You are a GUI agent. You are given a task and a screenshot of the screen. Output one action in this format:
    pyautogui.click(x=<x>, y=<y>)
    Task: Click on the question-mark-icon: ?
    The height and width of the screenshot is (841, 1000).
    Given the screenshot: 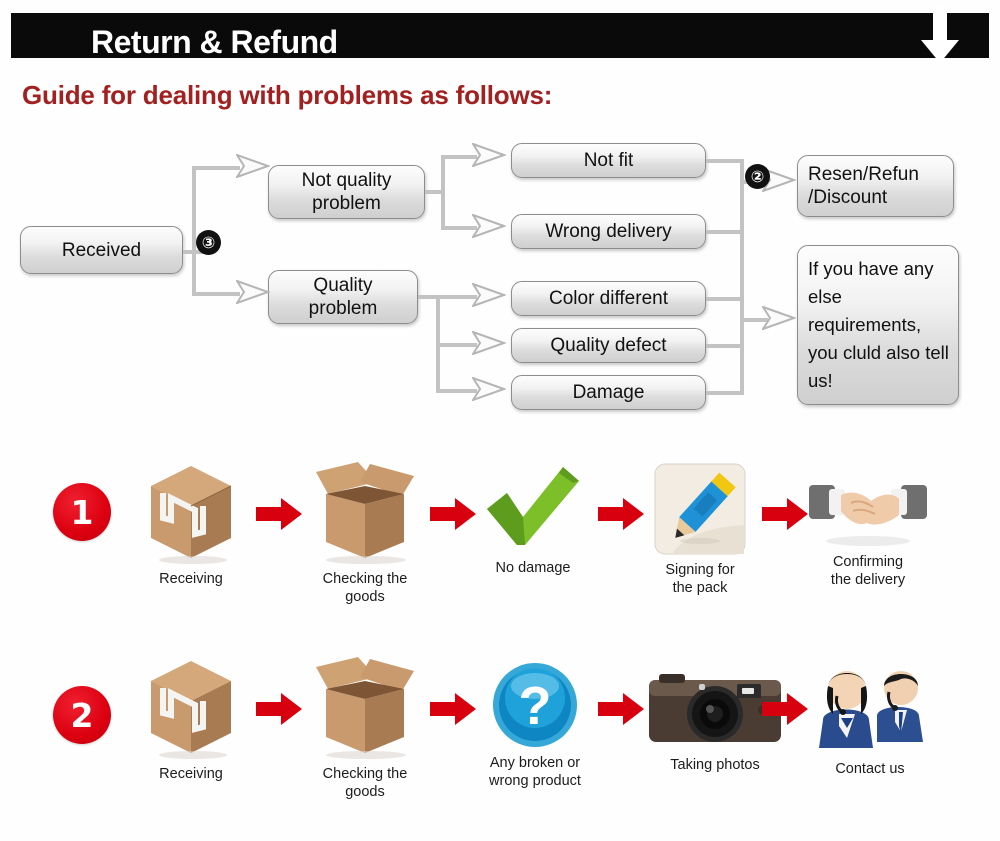 What is the action you would take?
    pyautogui.click(x=535, y=705)
    